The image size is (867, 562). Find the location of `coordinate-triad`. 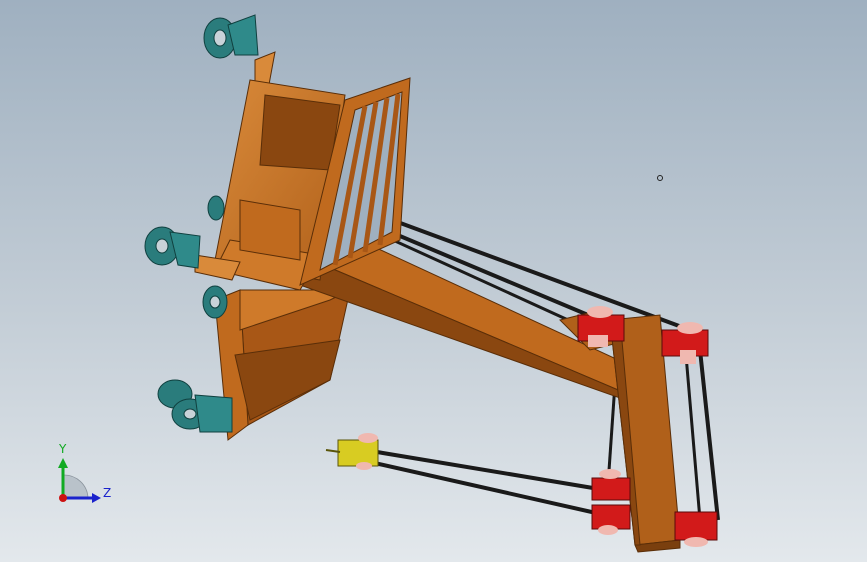

coordinate-triad is located at coordinates (79, 480).